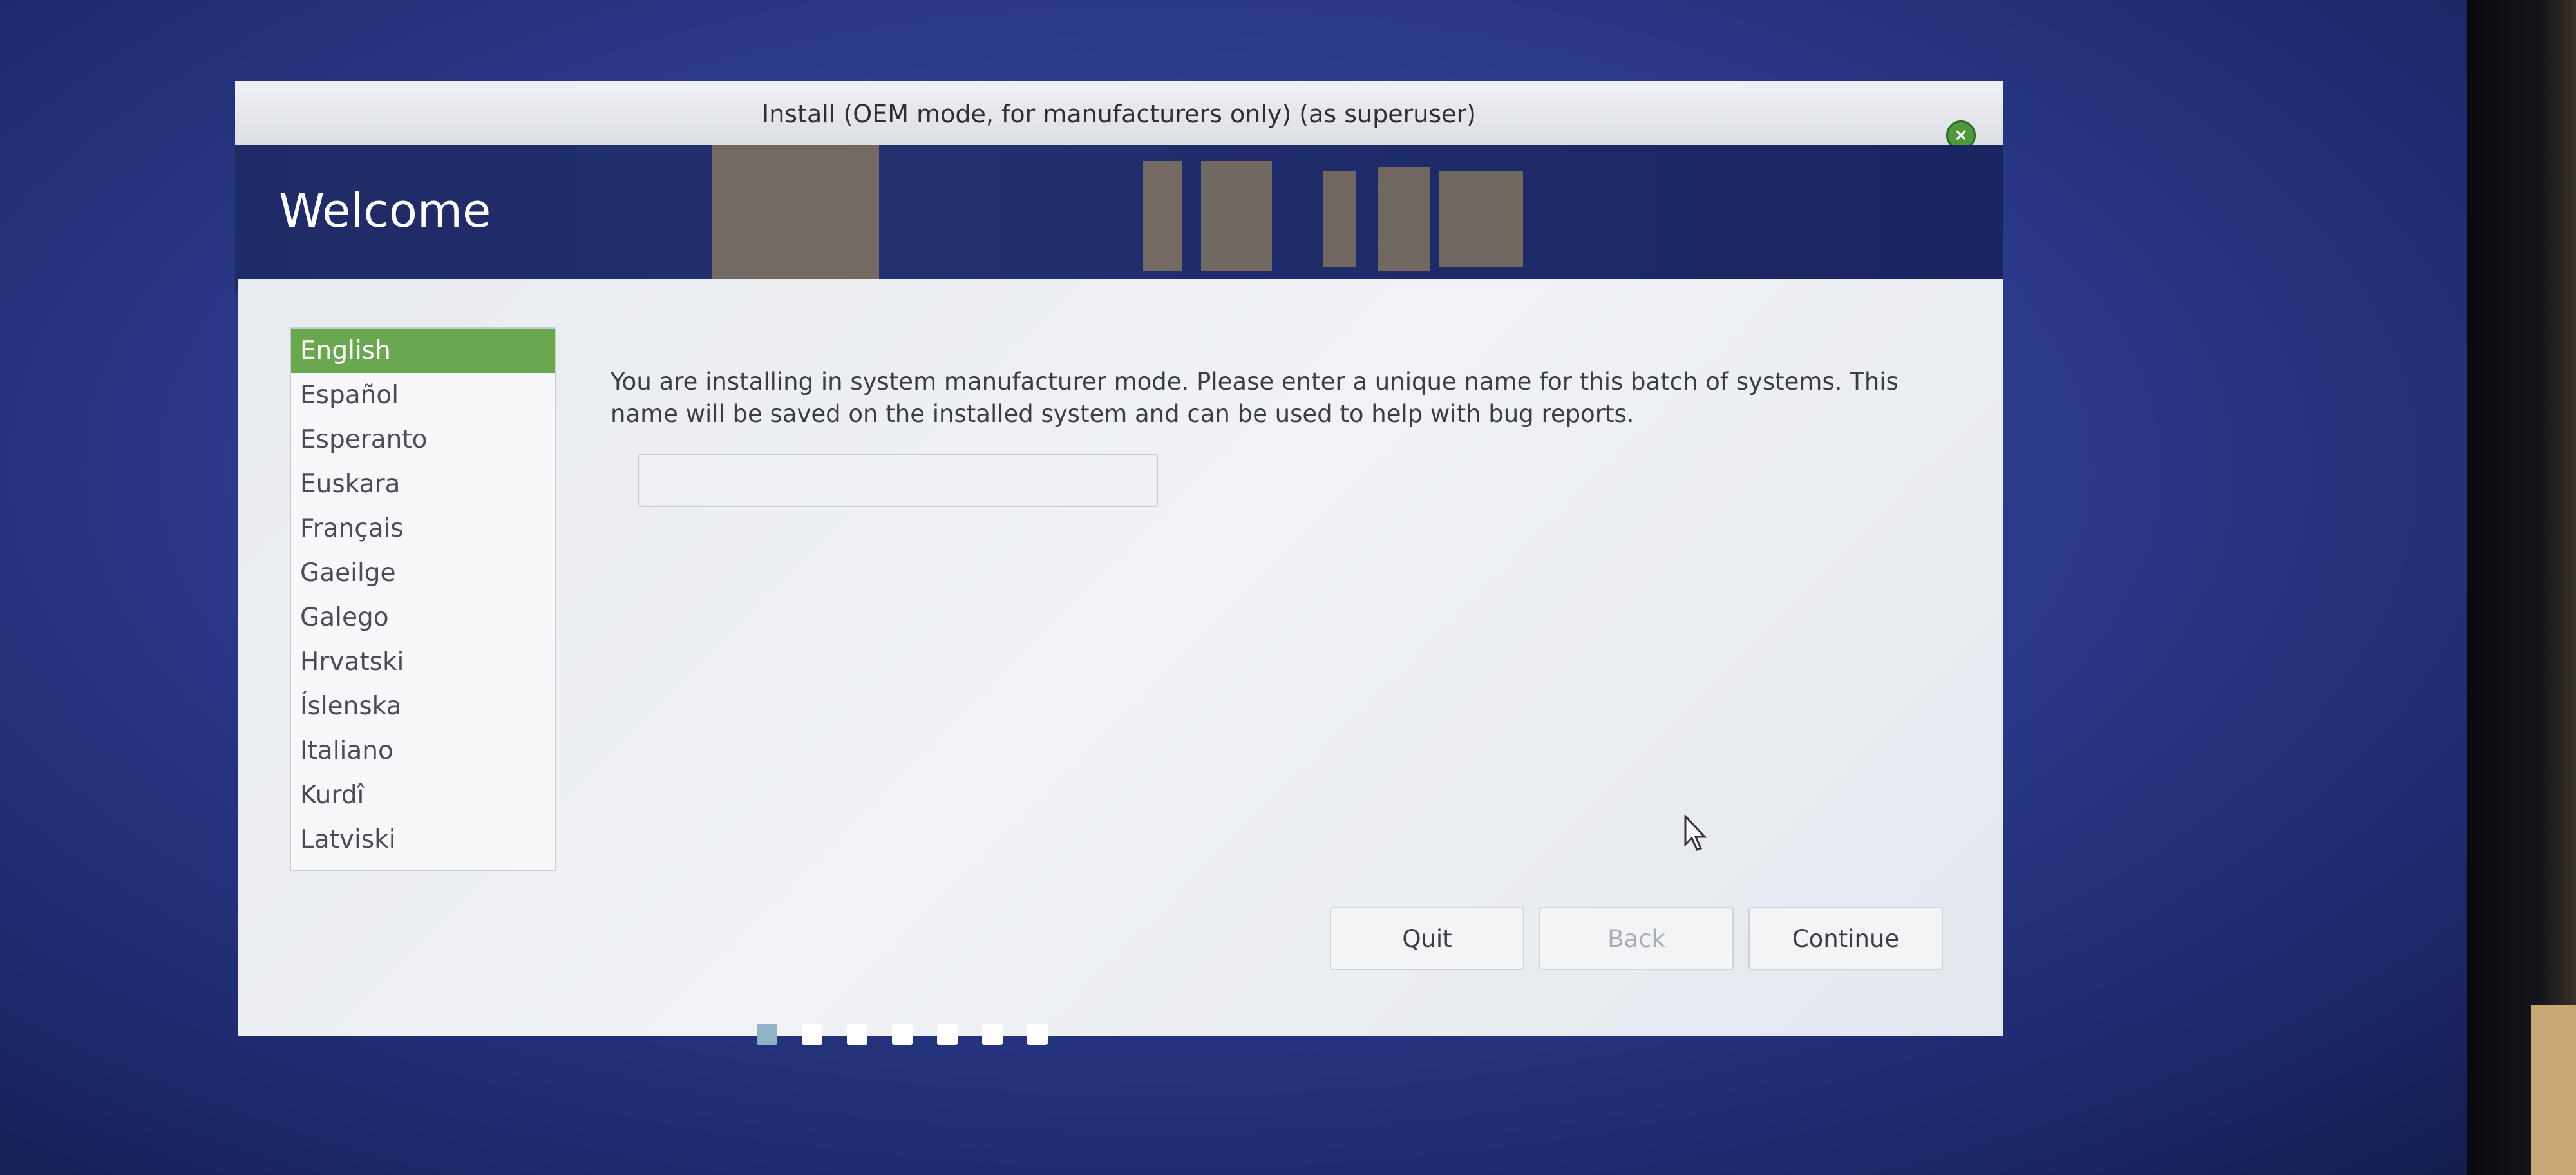 This screenshot has width=2576, height=1175. I want to click on language-item: Italiano, so click(423, 751).